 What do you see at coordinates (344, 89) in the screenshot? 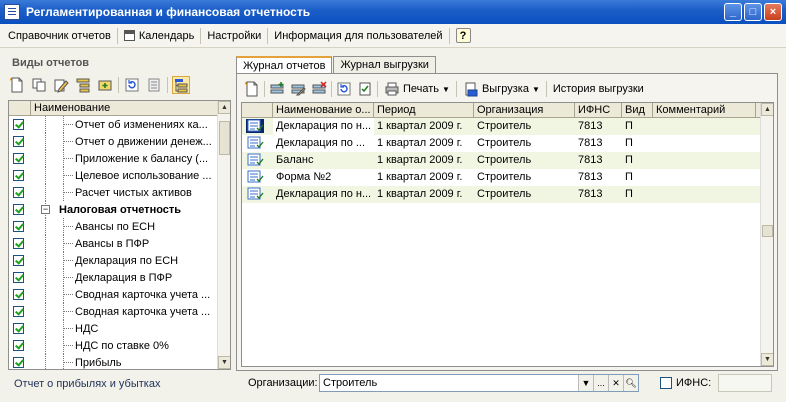
I see `refresh-journal-button` at bounding box center [344, 89].